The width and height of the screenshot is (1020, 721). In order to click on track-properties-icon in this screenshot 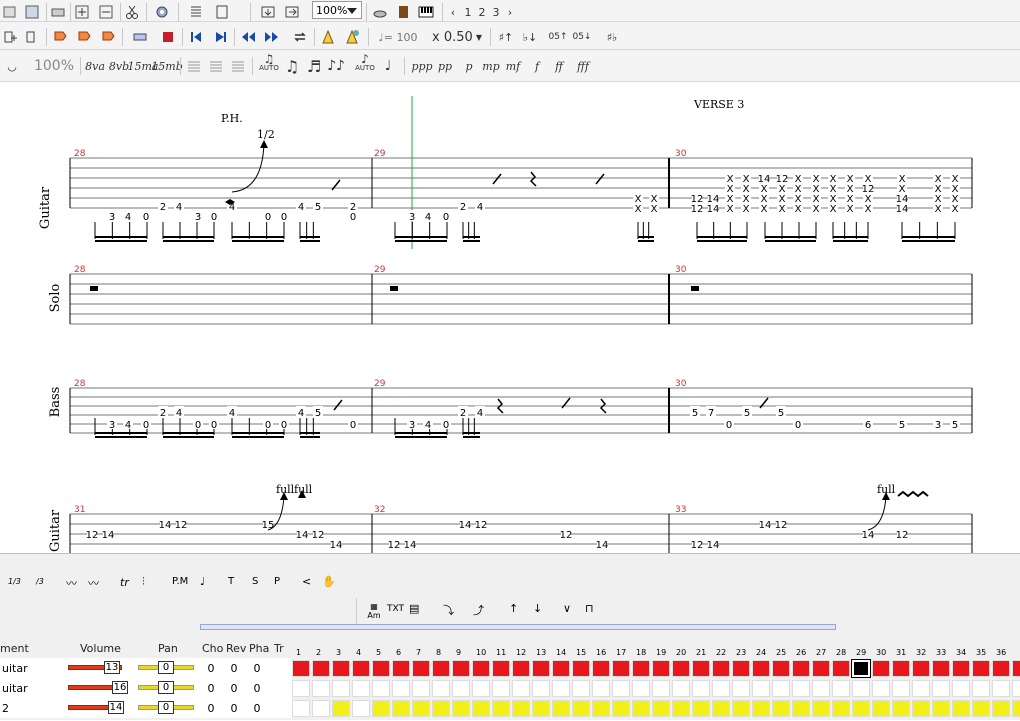, I will do `click(32, 37)`.